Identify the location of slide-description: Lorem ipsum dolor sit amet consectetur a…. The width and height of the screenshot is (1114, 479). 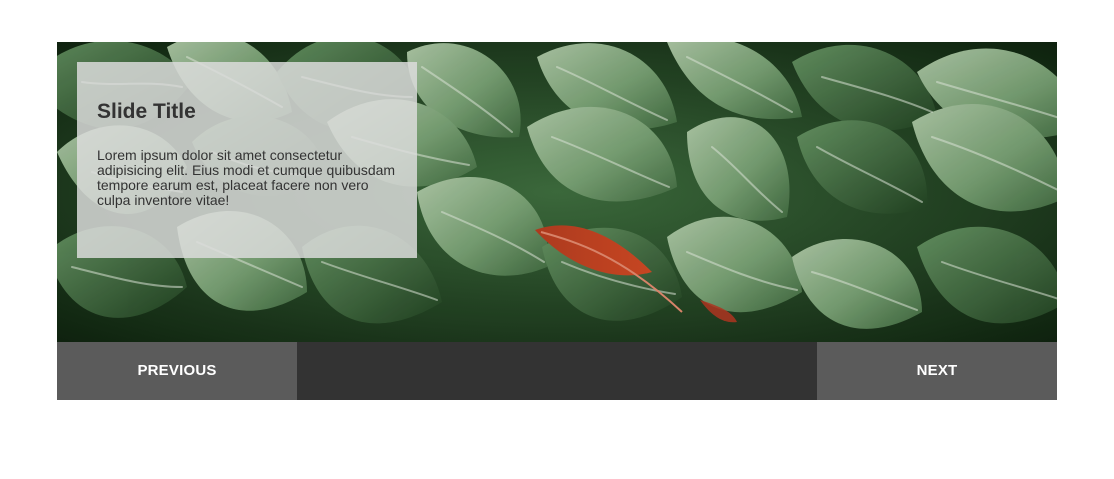
(246, 177).